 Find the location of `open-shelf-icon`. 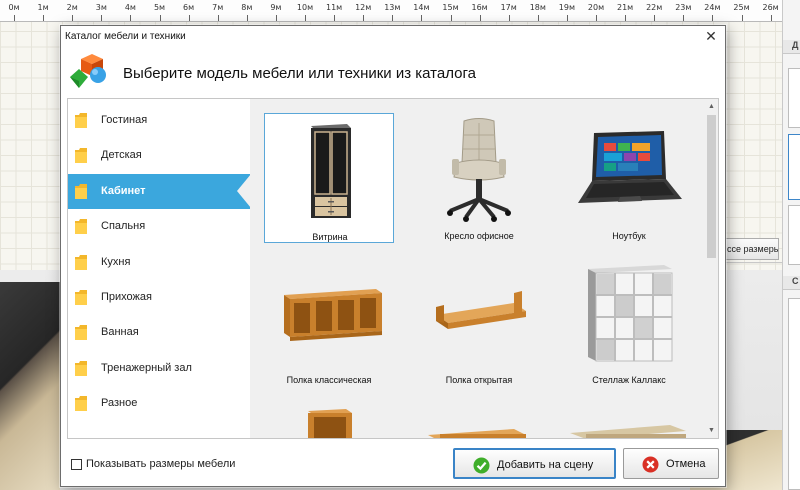

open-shelf-icon is located at coordinates (481, 310).